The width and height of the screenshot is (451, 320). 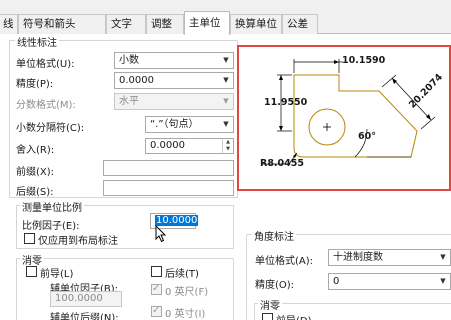 I want to click on trailing-zero-label: 后续(T), so click(x=182, y=274).